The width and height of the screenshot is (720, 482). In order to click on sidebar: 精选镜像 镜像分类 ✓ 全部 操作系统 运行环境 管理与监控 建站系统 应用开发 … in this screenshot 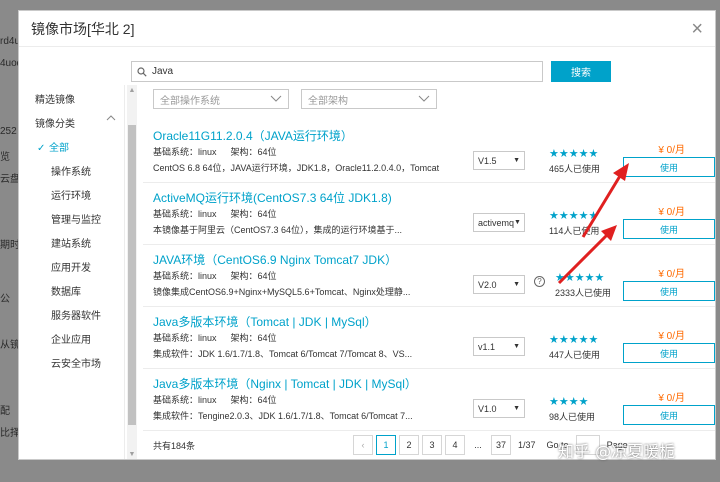, I will do `click(72, 272)`.